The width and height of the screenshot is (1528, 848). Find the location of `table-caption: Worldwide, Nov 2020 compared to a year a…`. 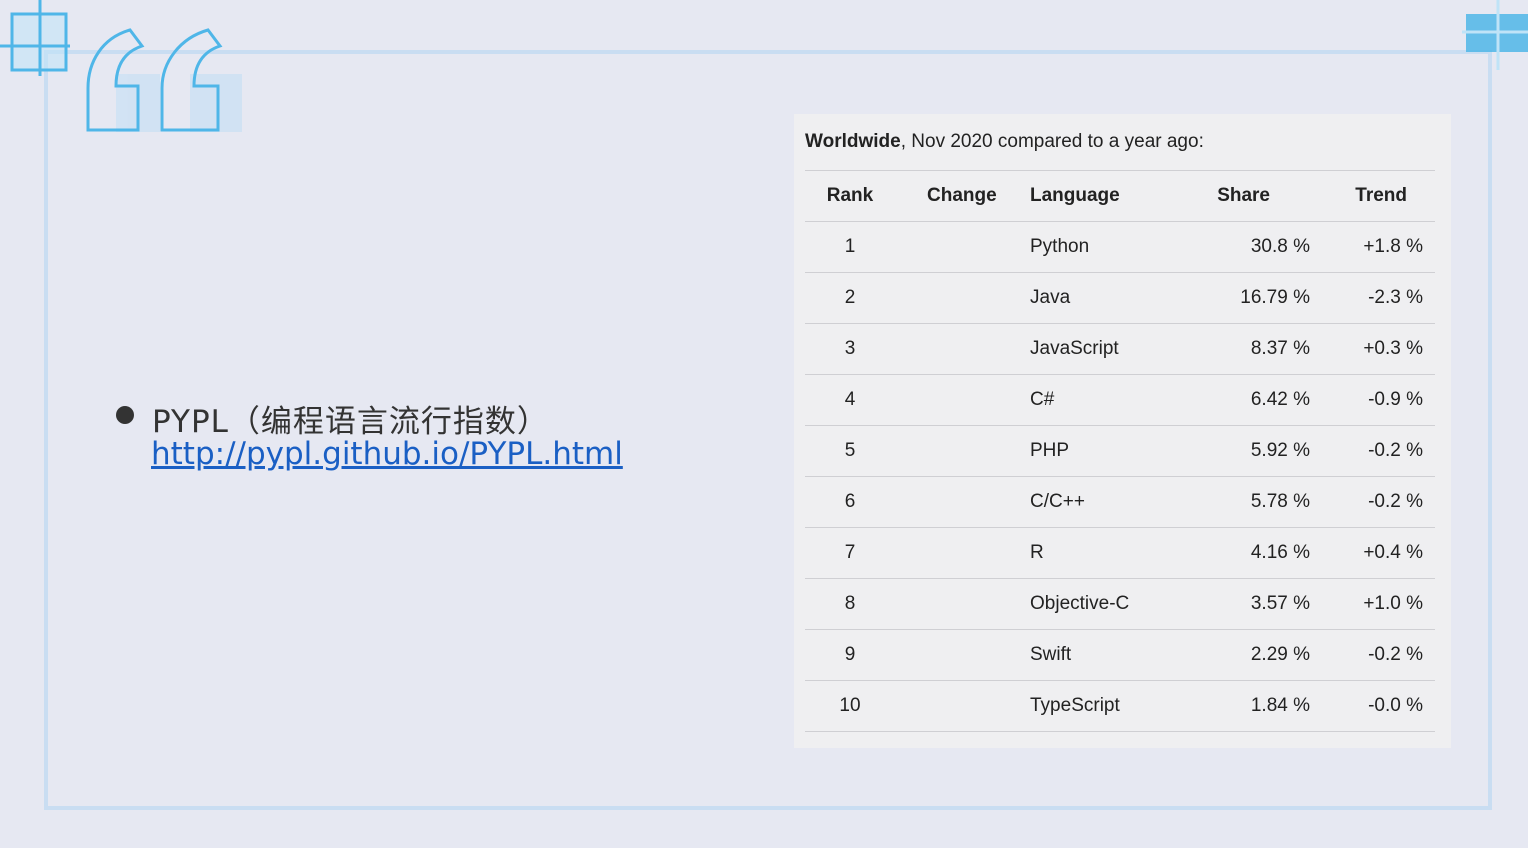

table-caption: Worldwide, Nov 2020 compared to a year a… is located at coordinates (1004, 142).